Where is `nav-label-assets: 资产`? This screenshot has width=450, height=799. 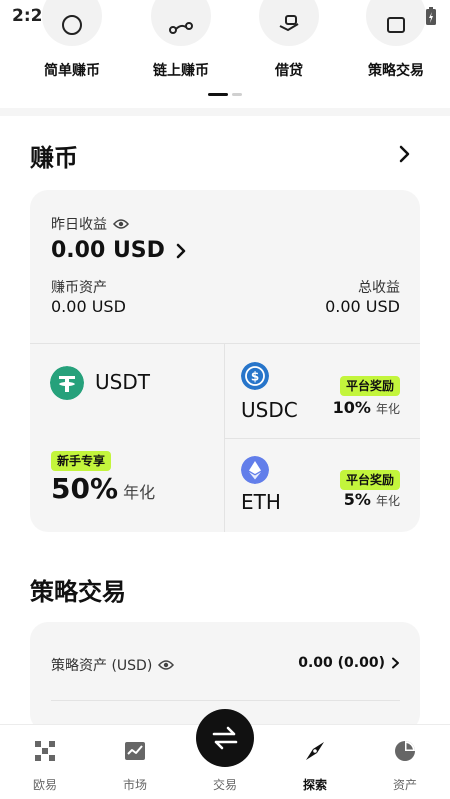
nav-label-assets: 资产 is located at coordinates (404, 785).